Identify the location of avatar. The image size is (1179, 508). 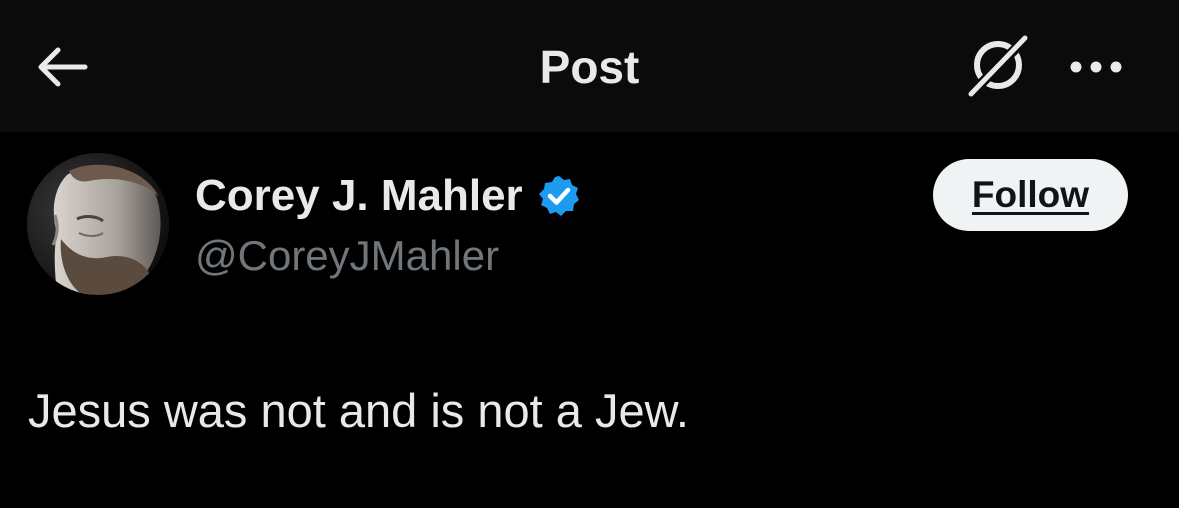
(98, 224).